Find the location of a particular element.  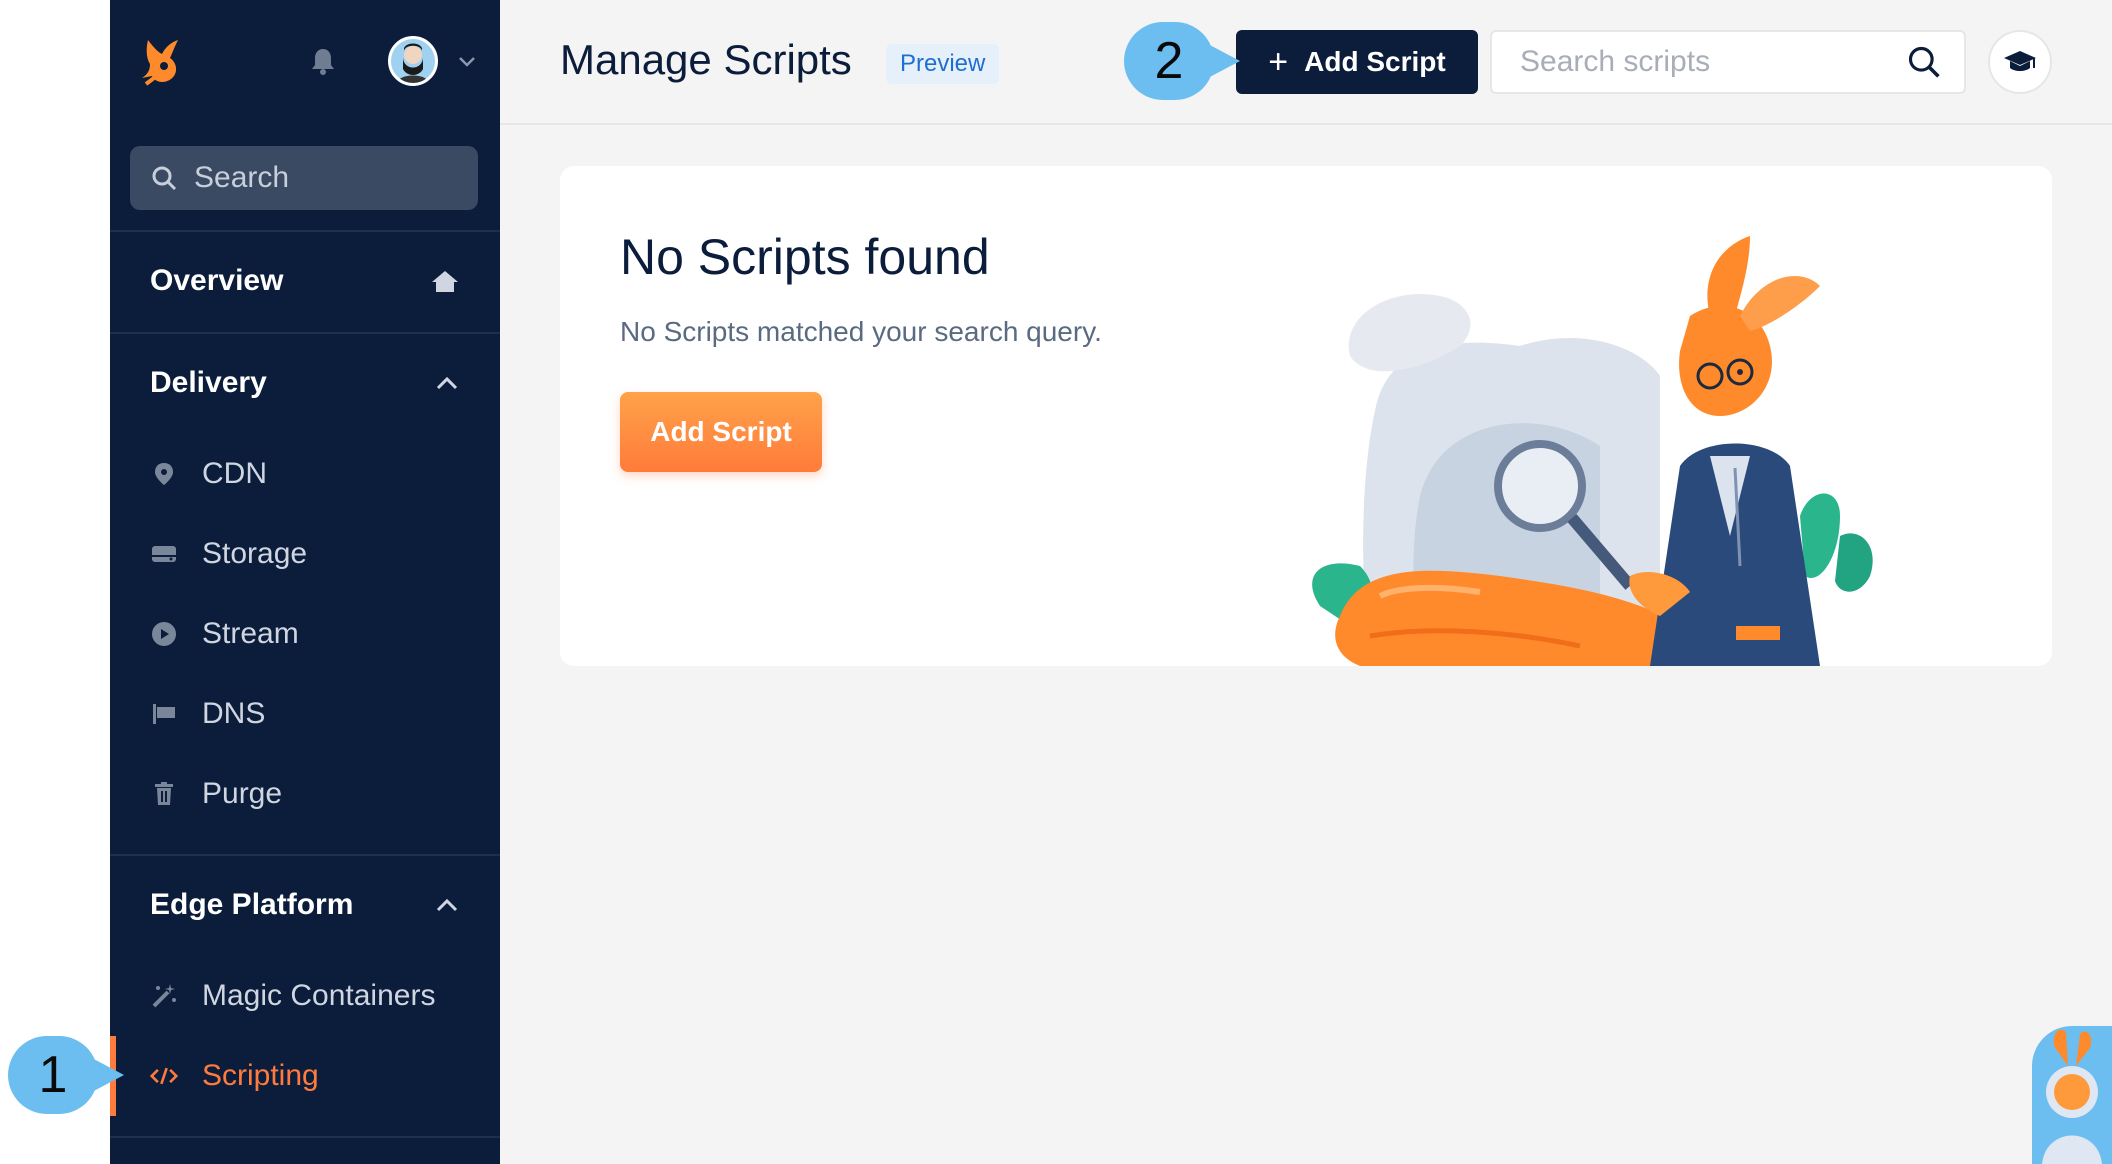

section-label: Overview is located at coordinates (217, 280).